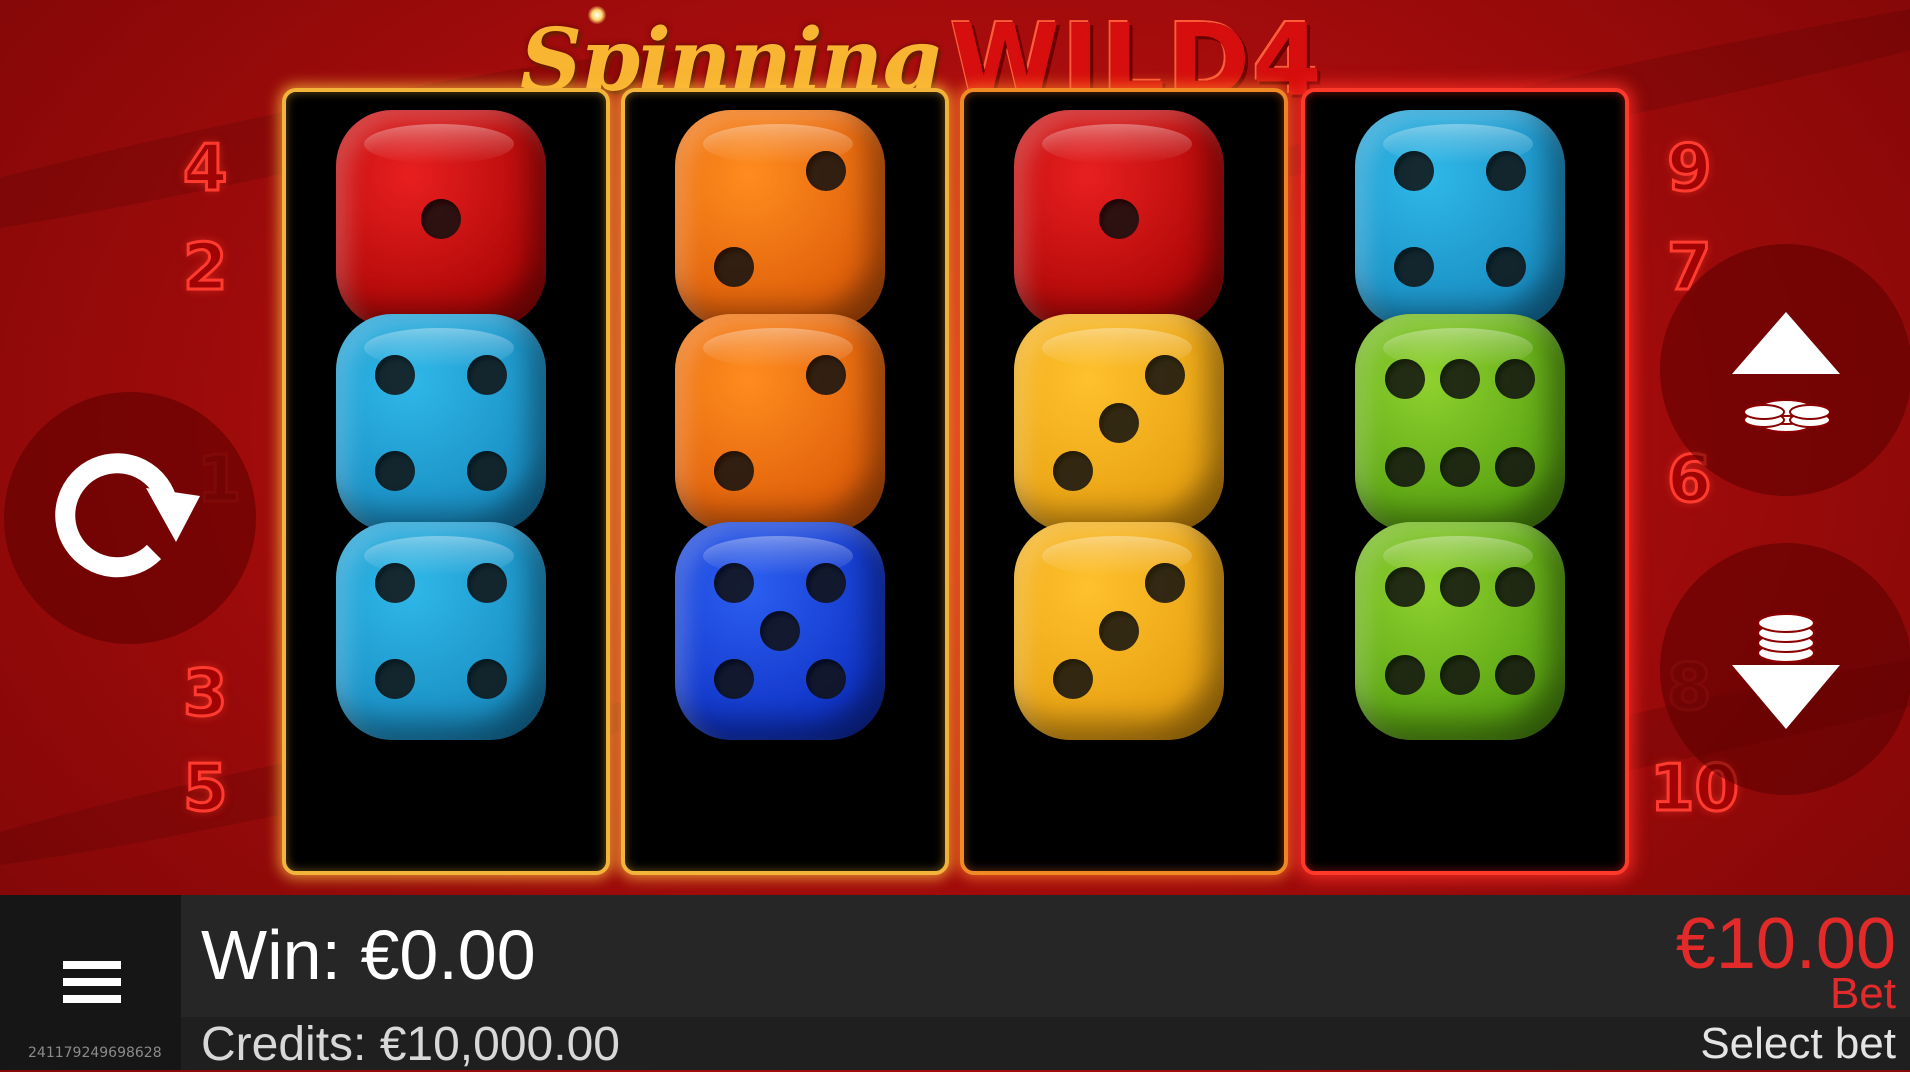  What do you see at coordinates (95, 1053) in the screenshot?
I see `session-id: 241179249698628` at bounding box center [95, 1053].